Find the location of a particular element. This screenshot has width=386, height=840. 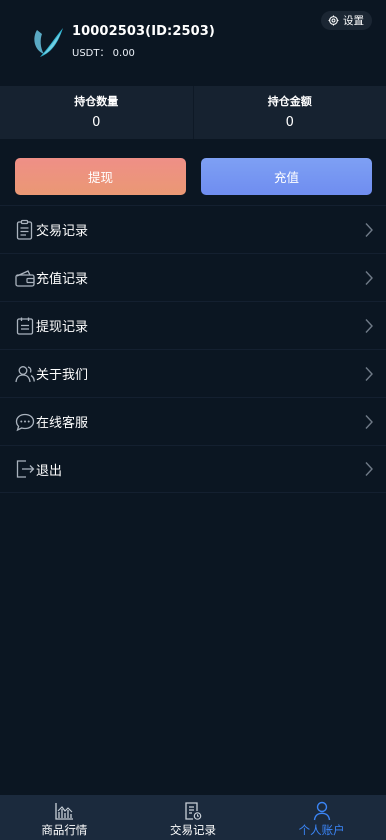

users-icon is located at coordinates (25, 373).